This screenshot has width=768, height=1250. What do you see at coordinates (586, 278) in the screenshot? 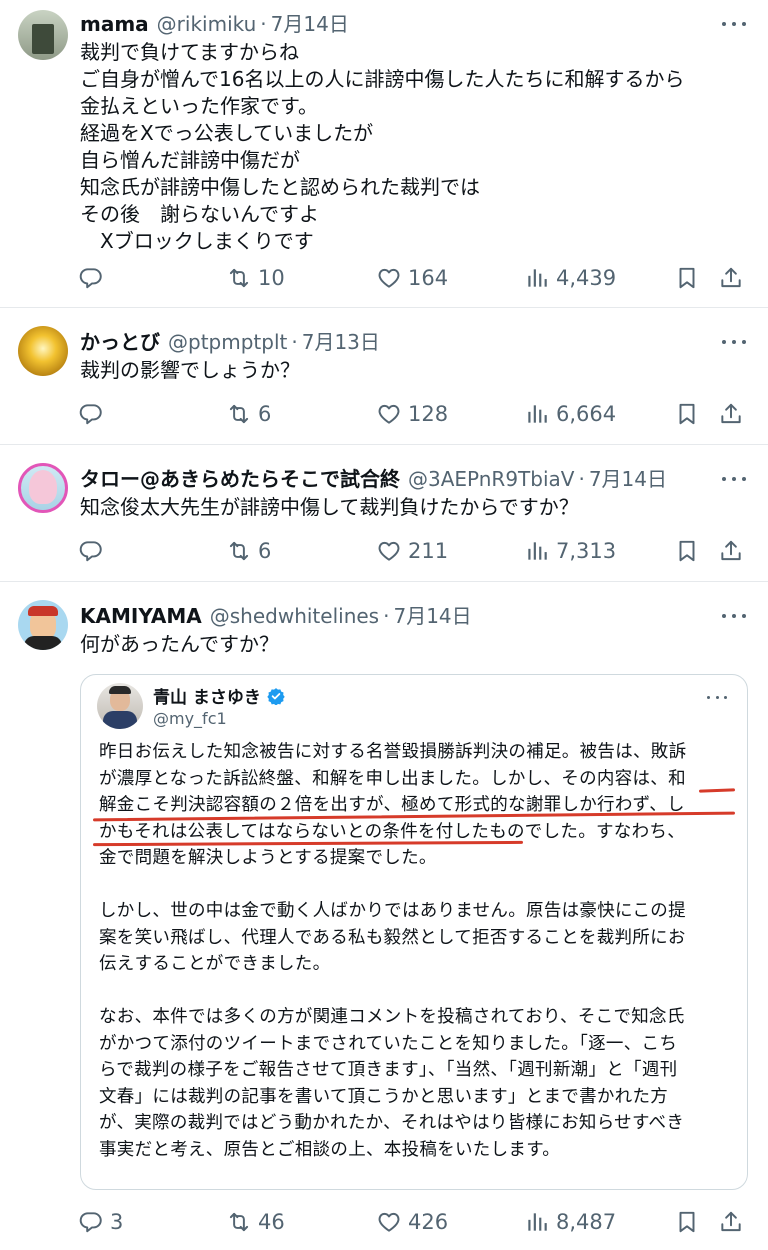
I see `view-count: 4,439` at bounding box center [586, 278].